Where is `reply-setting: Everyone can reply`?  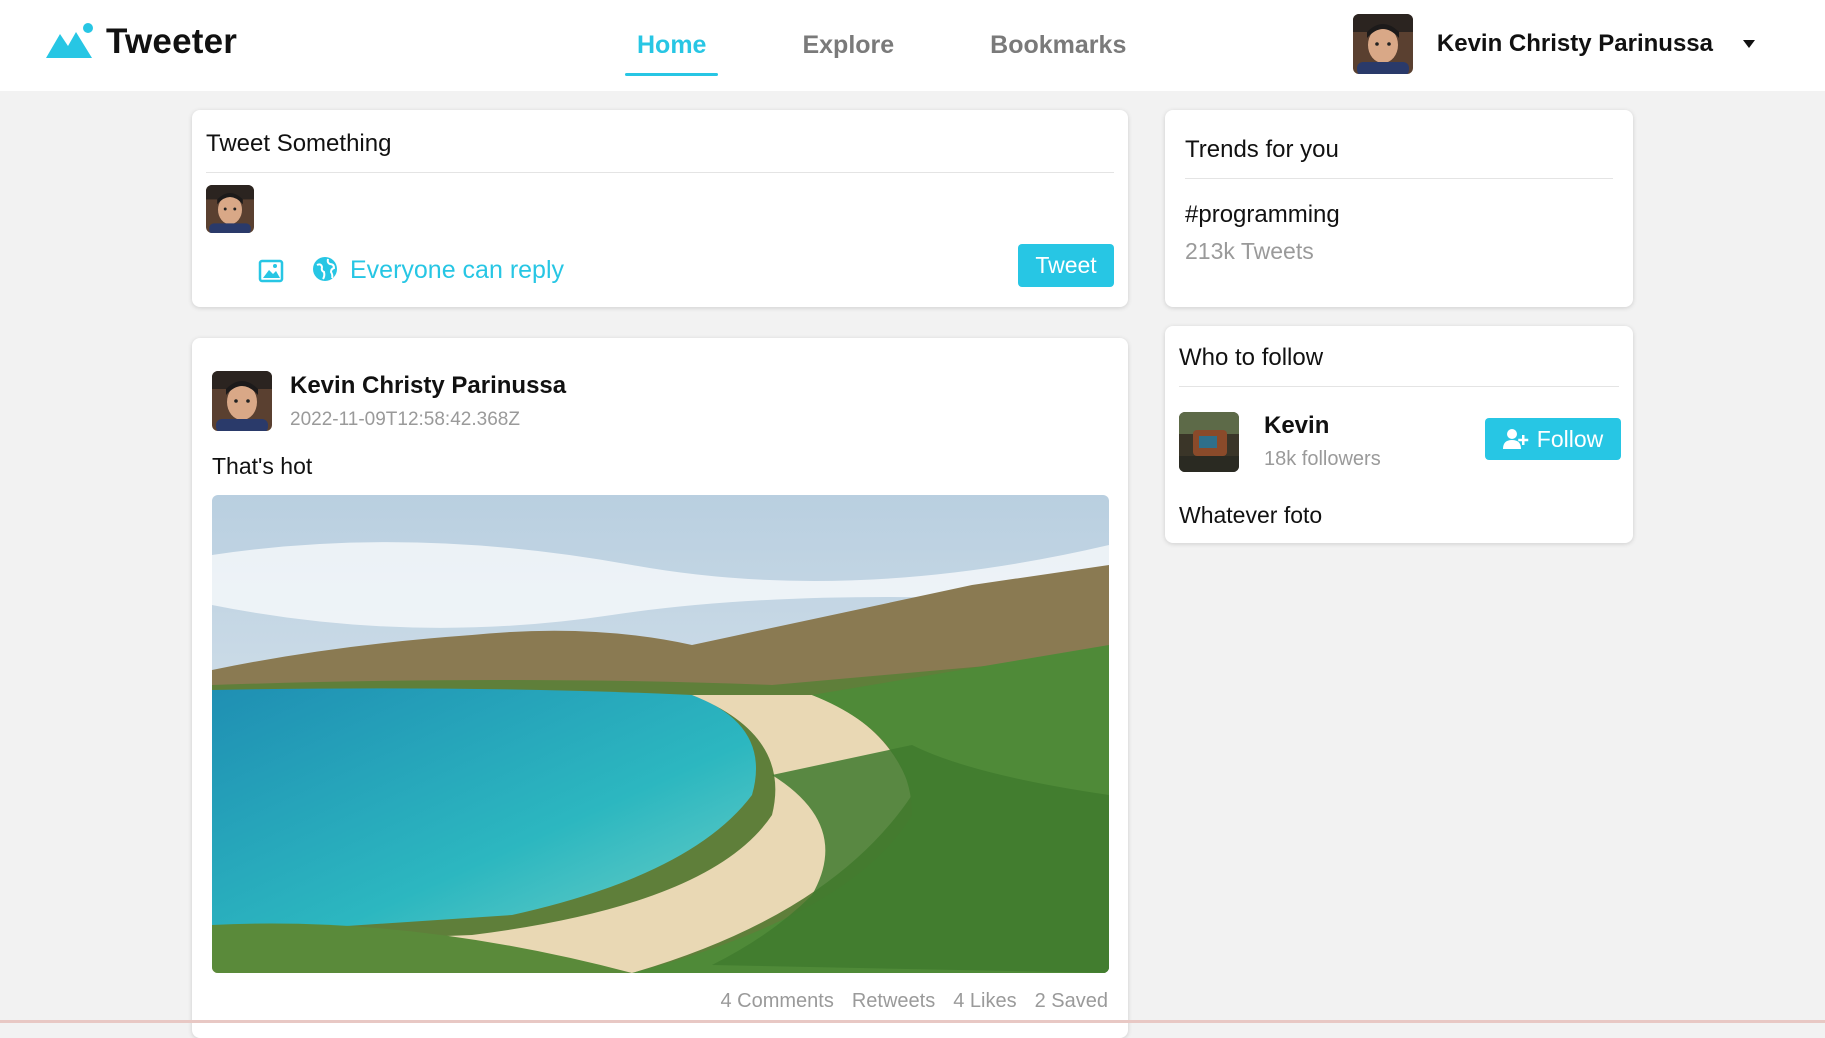
reply-setting: Everyone can reply is located at coordinates (457, 270).